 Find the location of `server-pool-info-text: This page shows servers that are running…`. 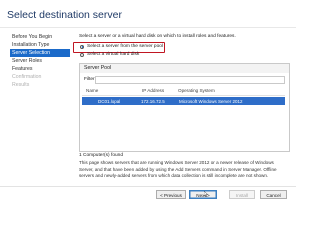

server-pool-info-text: This page shows servers that are running… is located at coordinates (178, 169).